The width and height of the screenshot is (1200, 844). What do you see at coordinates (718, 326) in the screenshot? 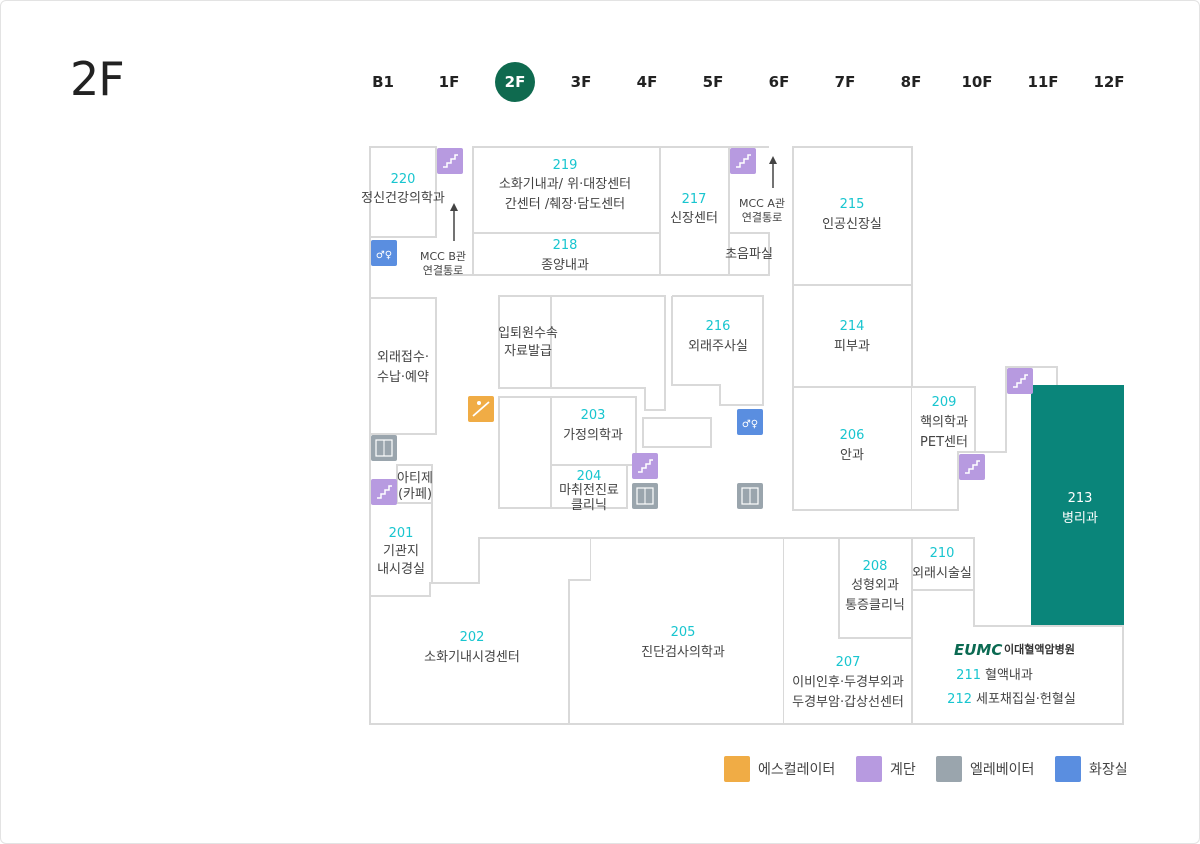
I see `room-216-number: 216` at bounding box center [718, 326].